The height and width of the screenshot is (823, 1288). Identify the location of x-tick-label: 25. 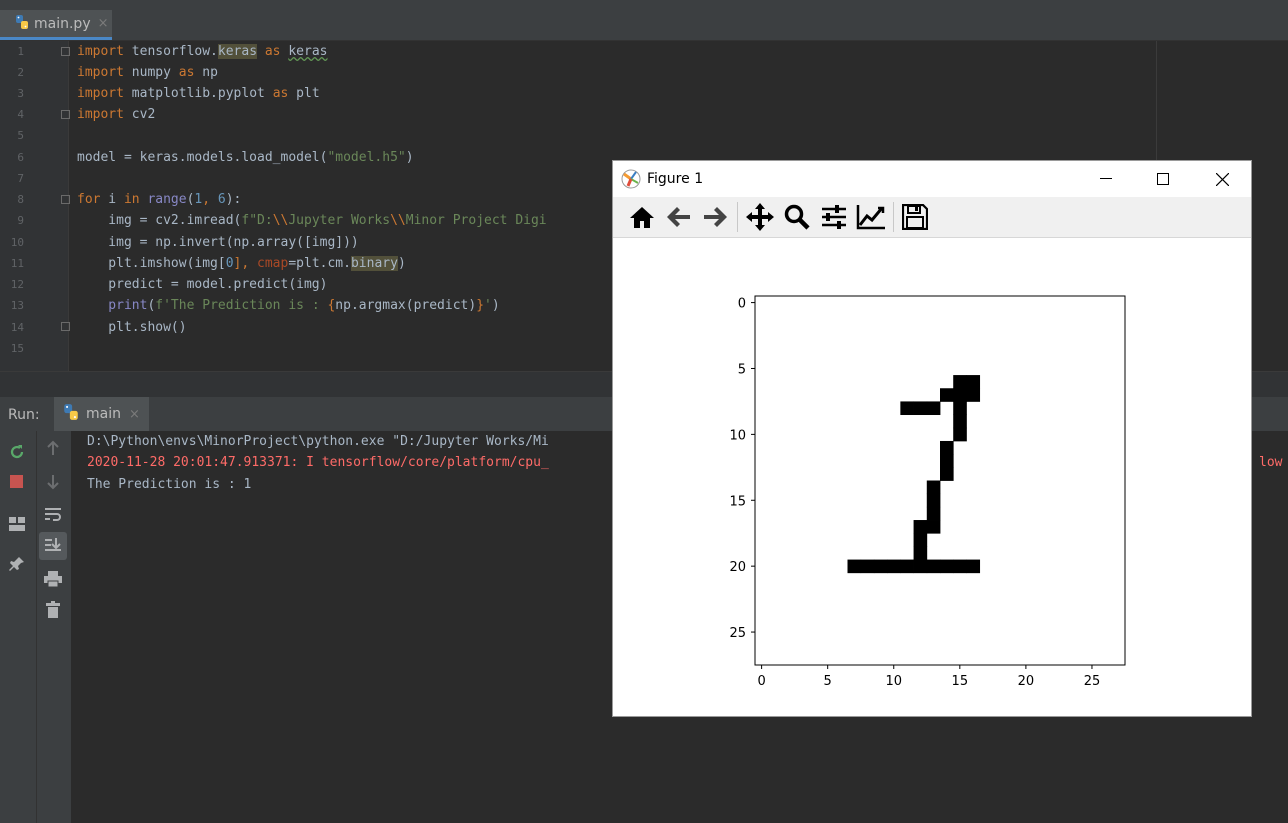
(1092, 681).